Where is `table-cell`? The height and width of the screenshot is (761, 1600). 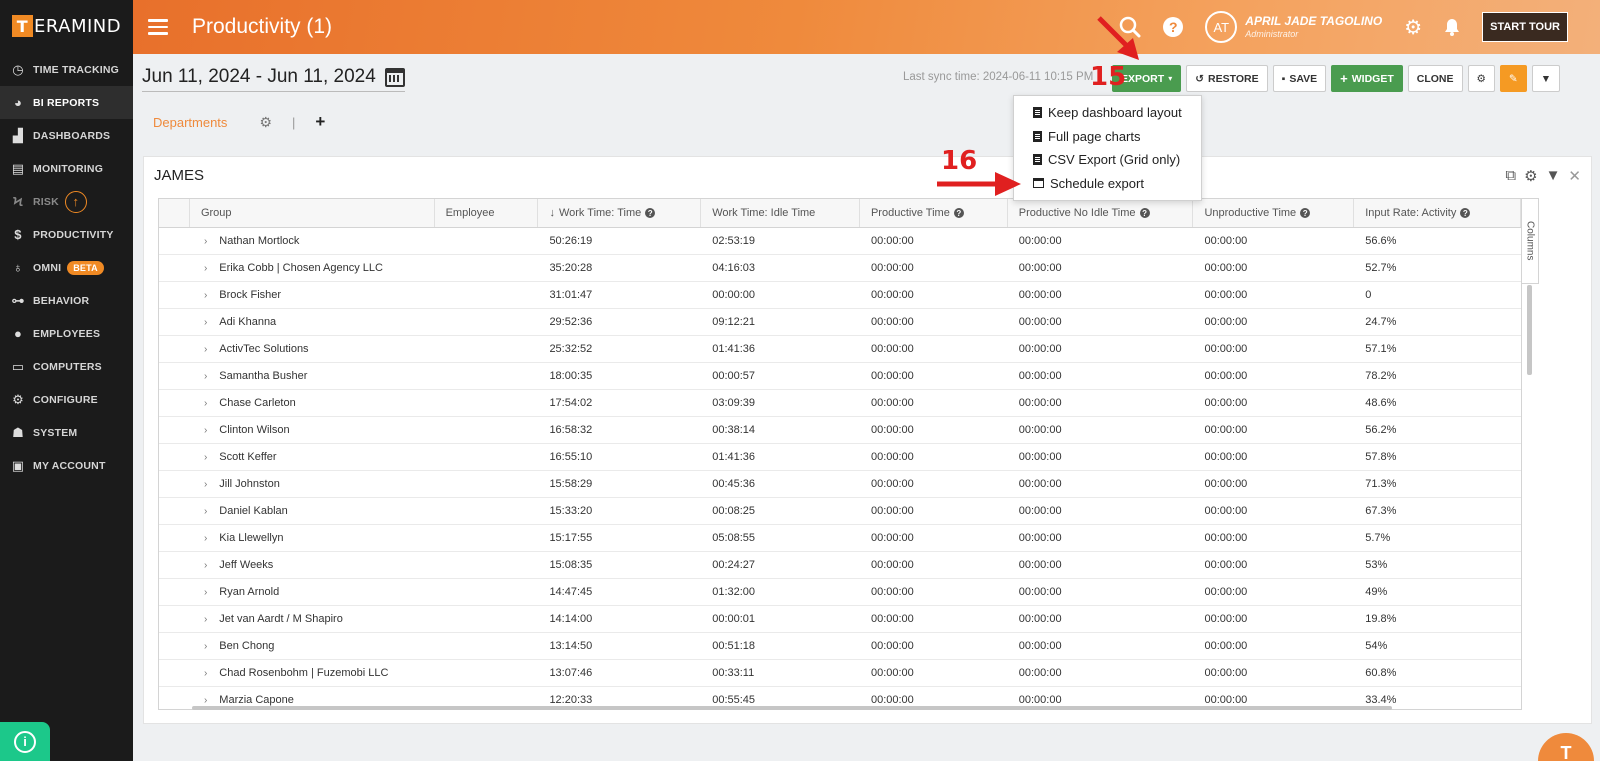
table-cell is located at coordinates (487, 403).